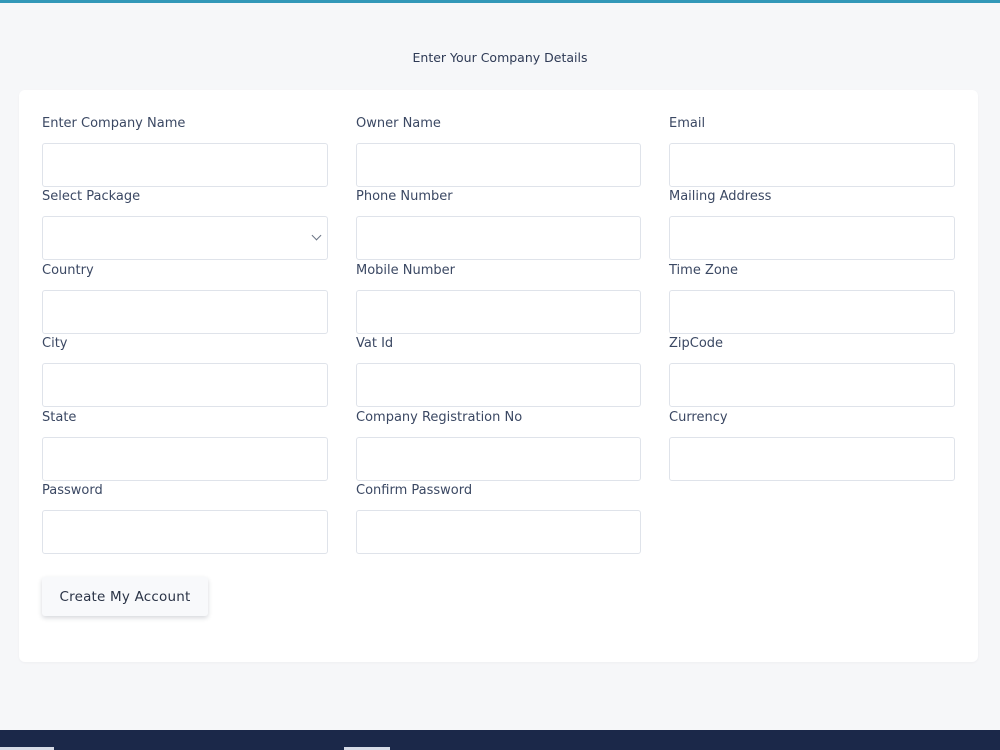 Image resolution: width=1000 pixels, height=750 pixels. I want to click on state-input, so click(185, 458).